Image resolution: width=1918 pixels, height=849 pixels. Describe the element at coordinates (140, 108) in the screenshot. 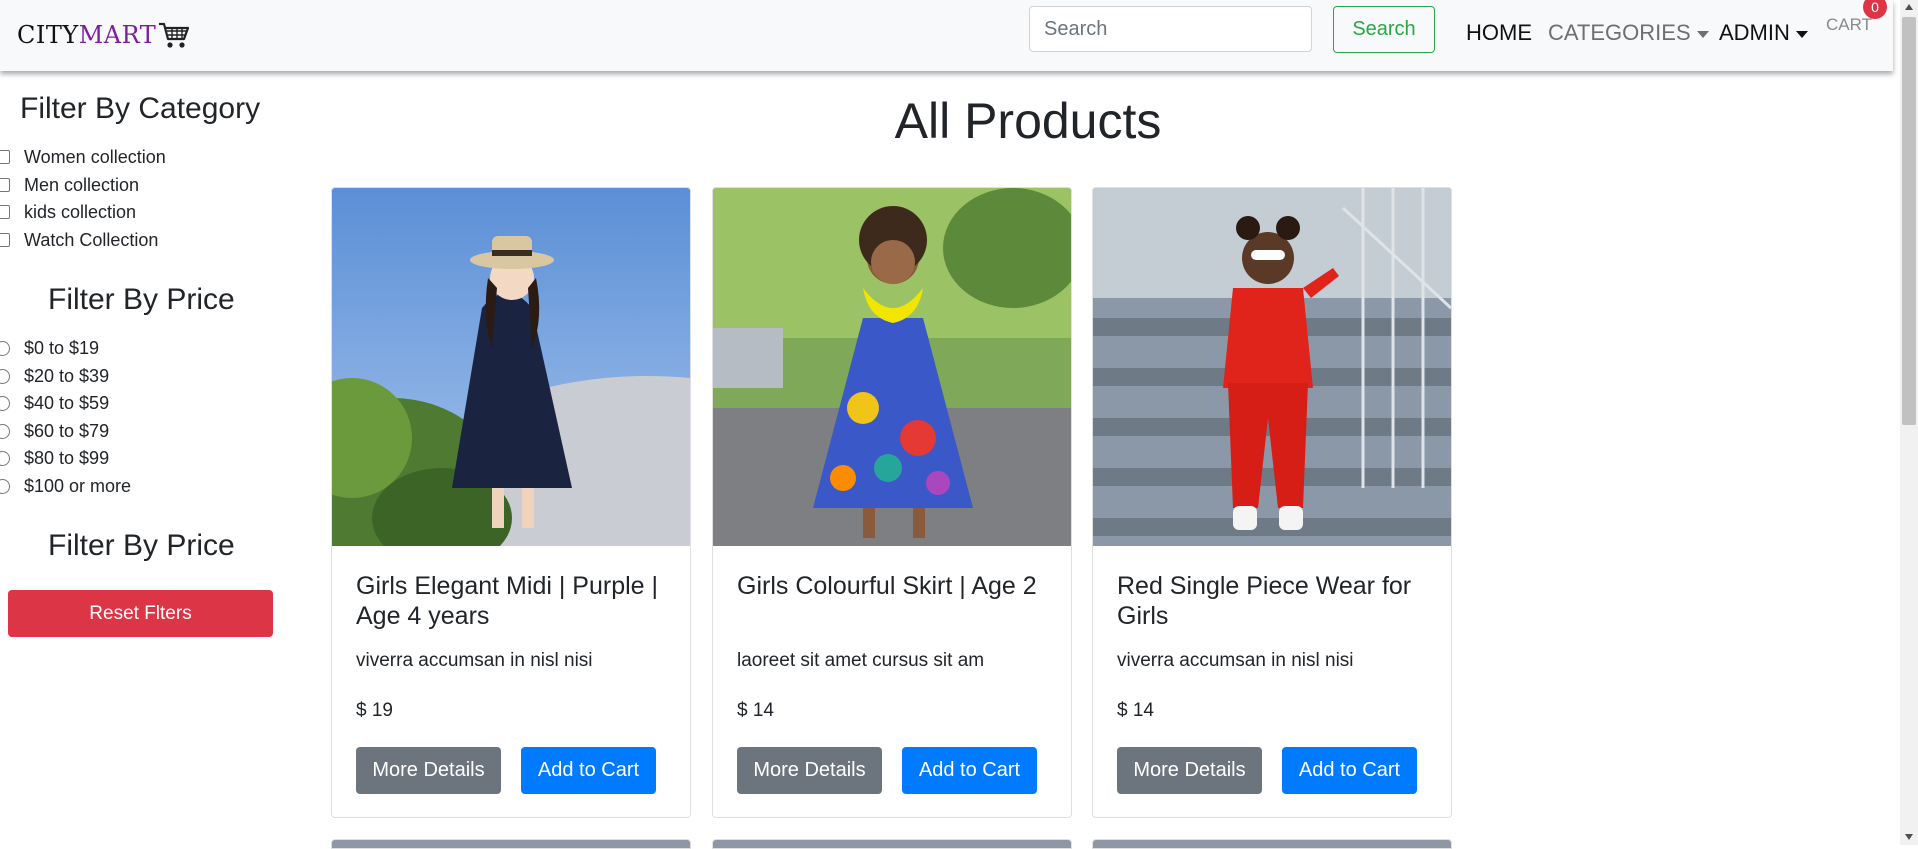

I see `filter-category-heading: Filter By Category` at that location.